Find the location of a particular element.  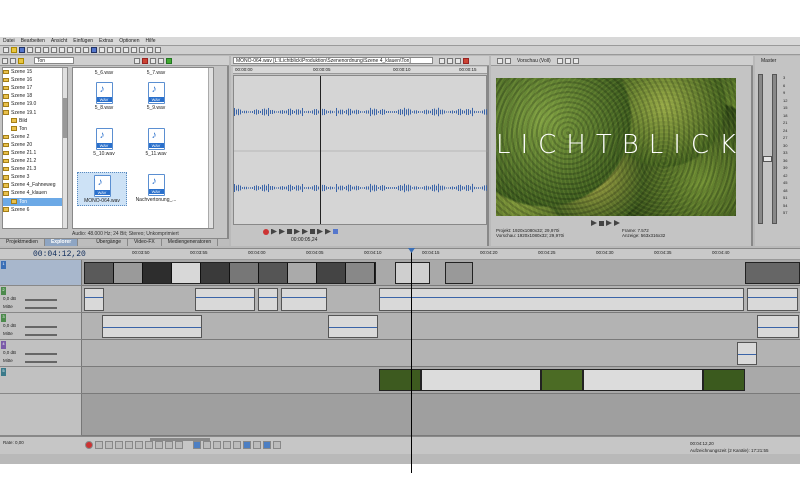

open-icon is located at coordinates (14, 50).